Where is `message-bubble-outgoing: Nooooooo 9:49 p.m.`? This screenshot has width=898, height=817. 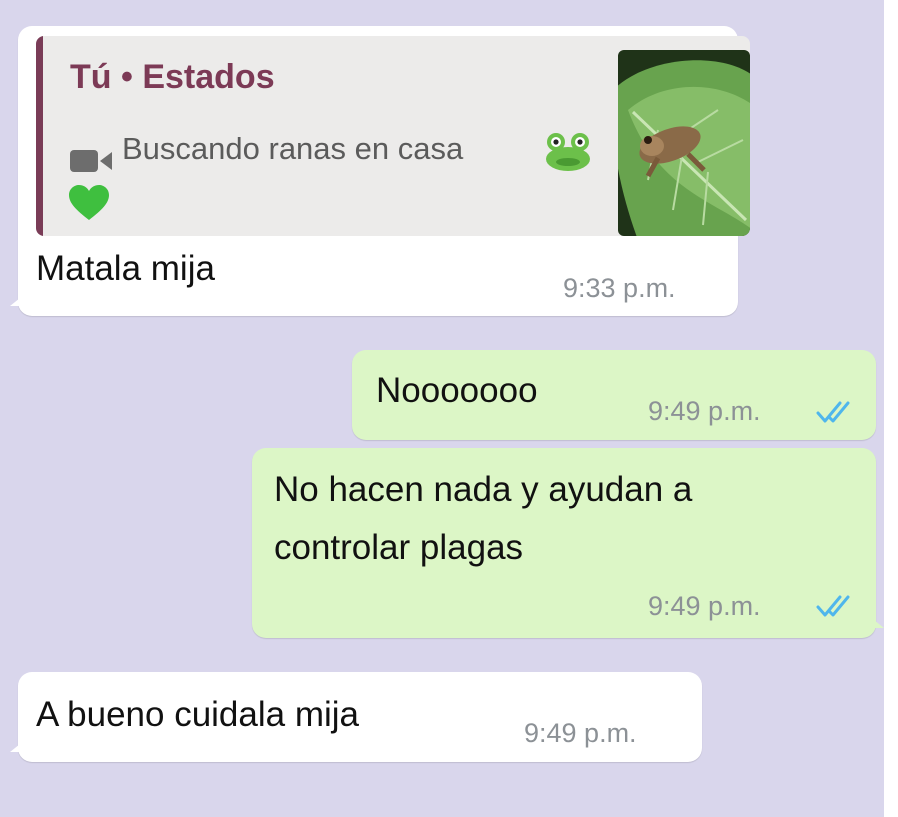 message-bubble-outgoing: Nooooooo 9:49 p.m. is located at coordinates (614, 395).